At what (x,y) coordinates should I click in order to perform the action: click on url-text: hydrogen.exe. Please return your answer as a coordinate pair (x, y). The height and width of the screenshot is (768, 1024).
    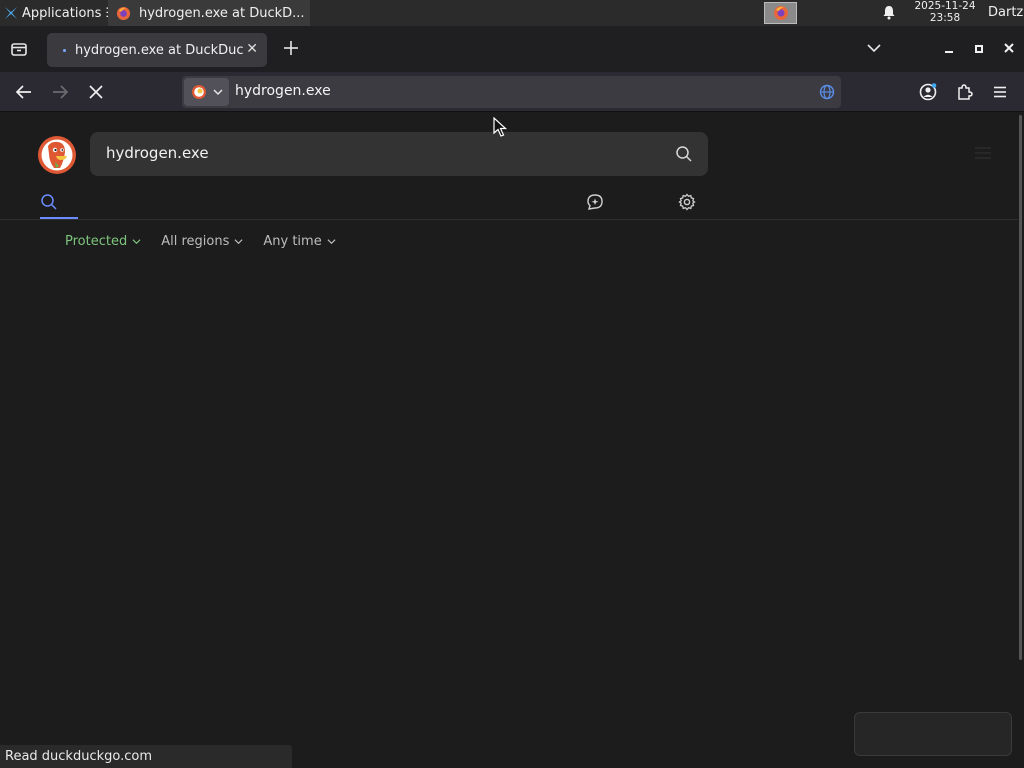
    Looking at the image, I should click on (283, 91).